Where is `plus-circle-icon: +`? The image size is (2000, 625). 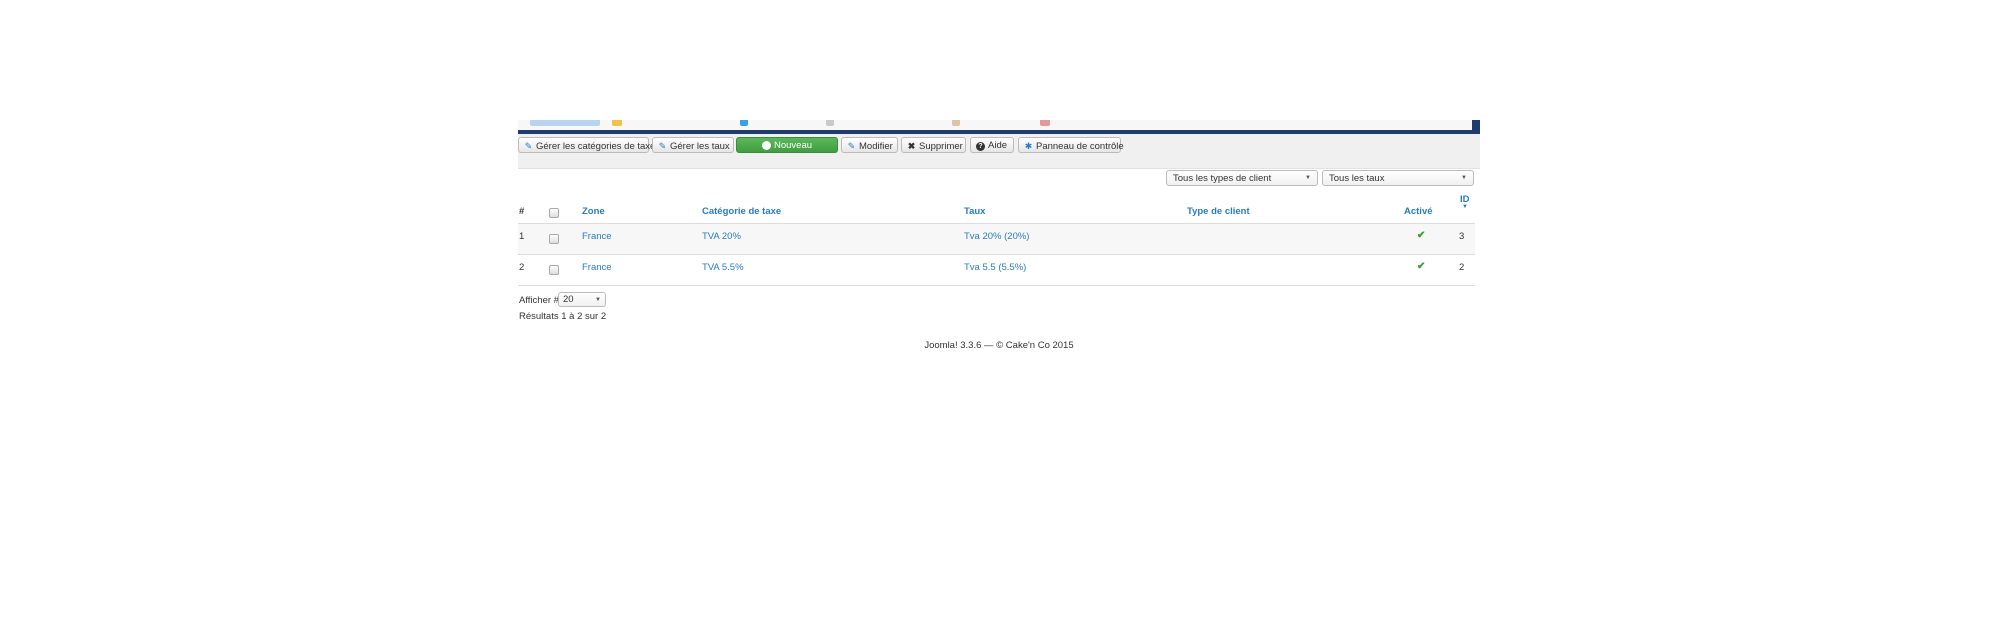 plus-circle-icon: + is located at coordinates (766, 145).